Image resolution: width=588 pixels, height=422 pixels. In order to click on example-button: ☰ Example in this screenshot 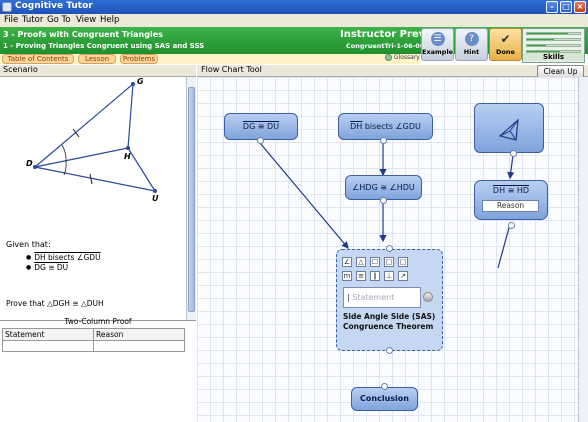, I will do `click(437, 44)`.